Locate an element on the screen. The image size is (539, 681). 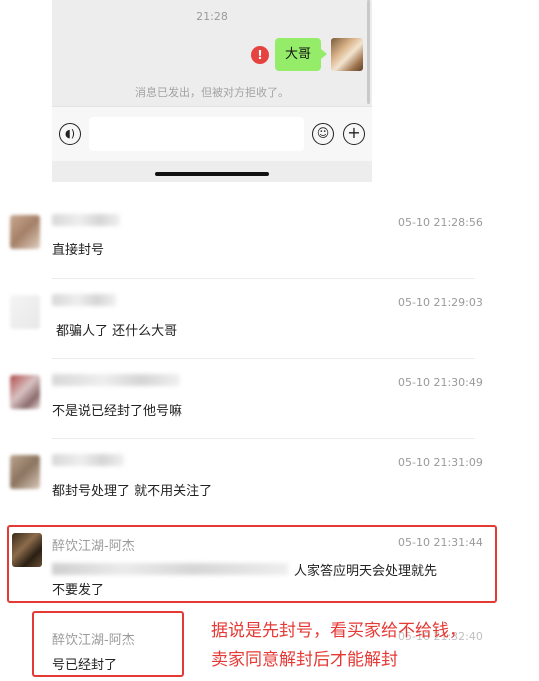
comment-text: 都骗人了 还什么大哥 is located at coordinates (117, 331).